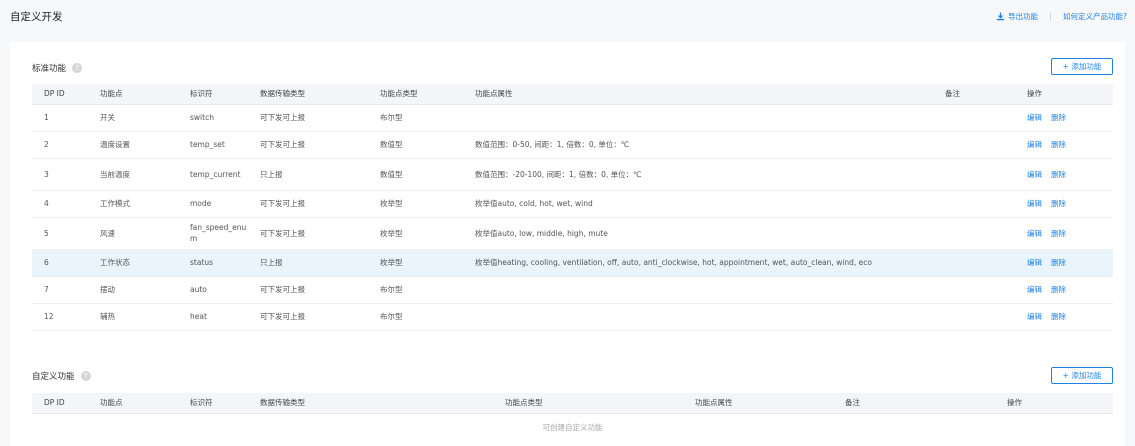 The width and height of the screenshot is (1135, 446). I want to click on help-link: 如何定义产品功能?, so click(1095, 16).